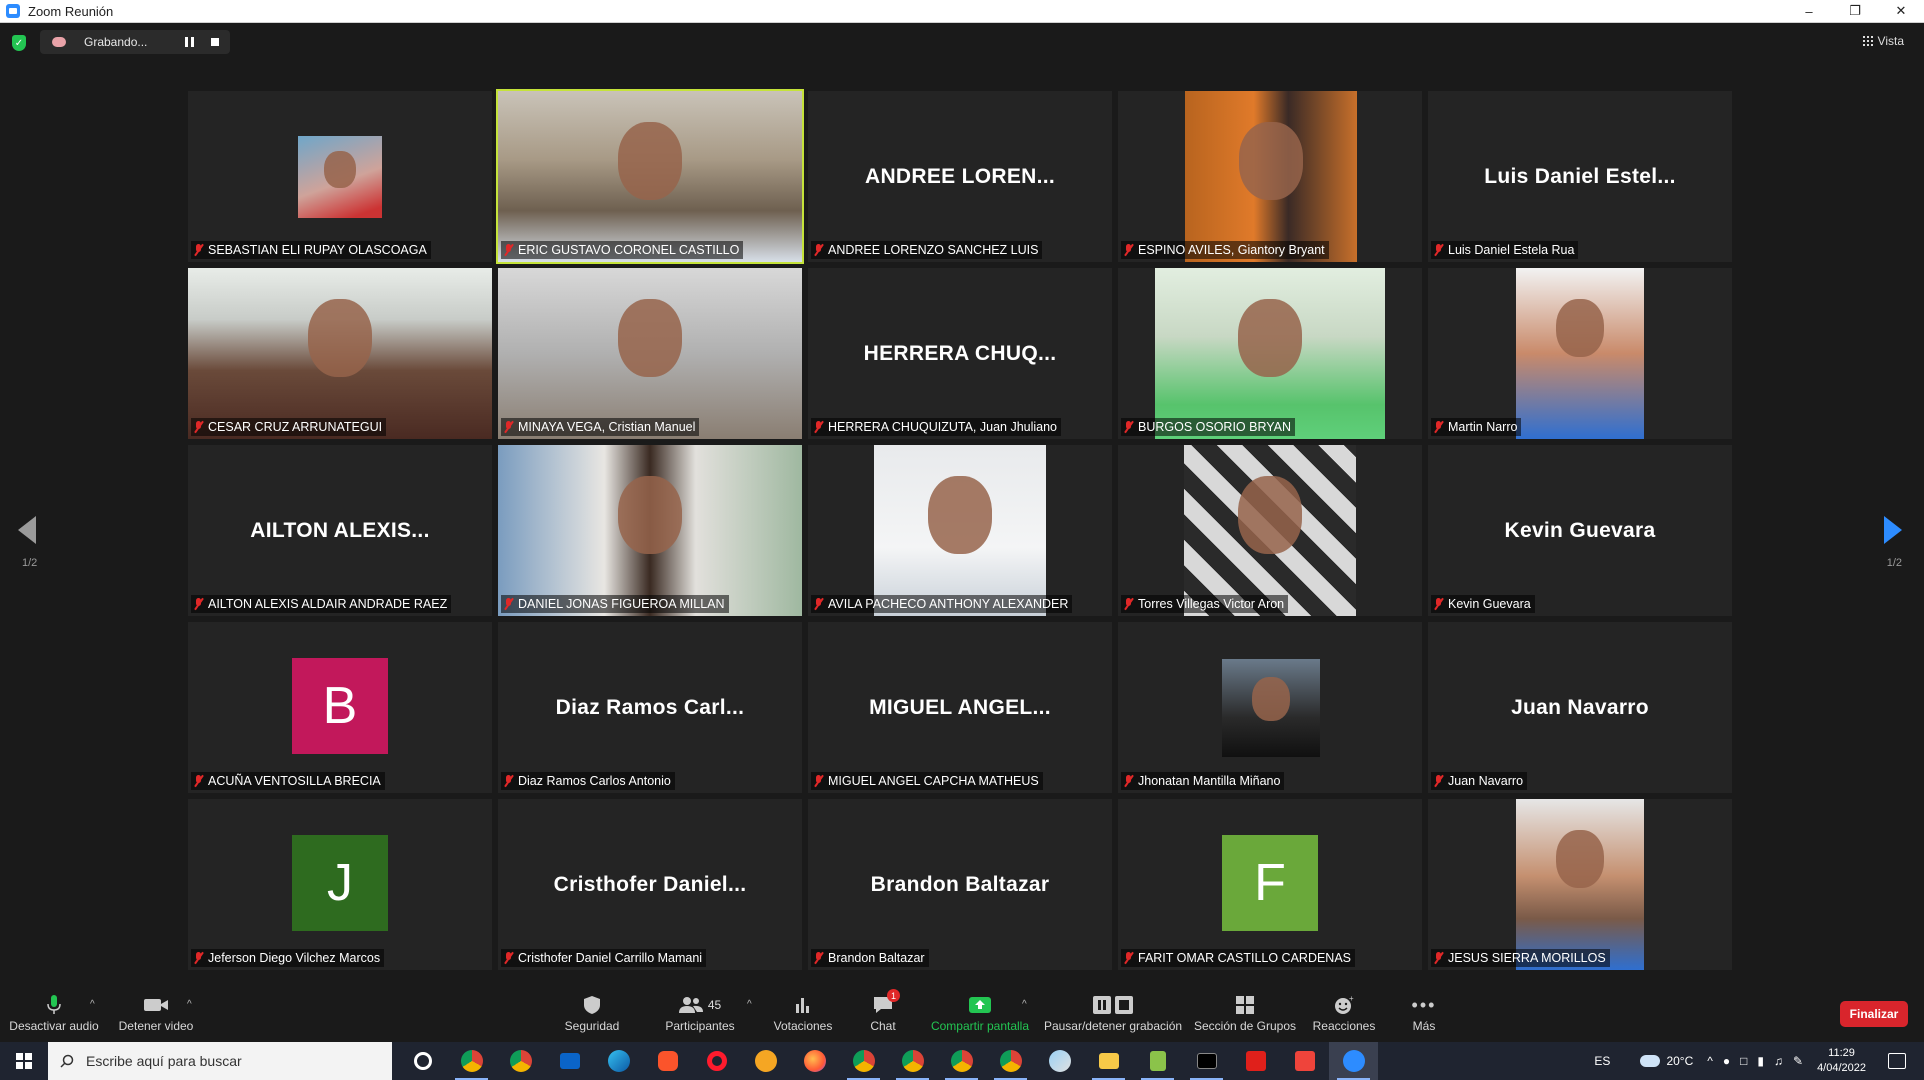  Describe the element at coordinates (1893, 530) in the screenshot. I see `next-page-icon` at that location.